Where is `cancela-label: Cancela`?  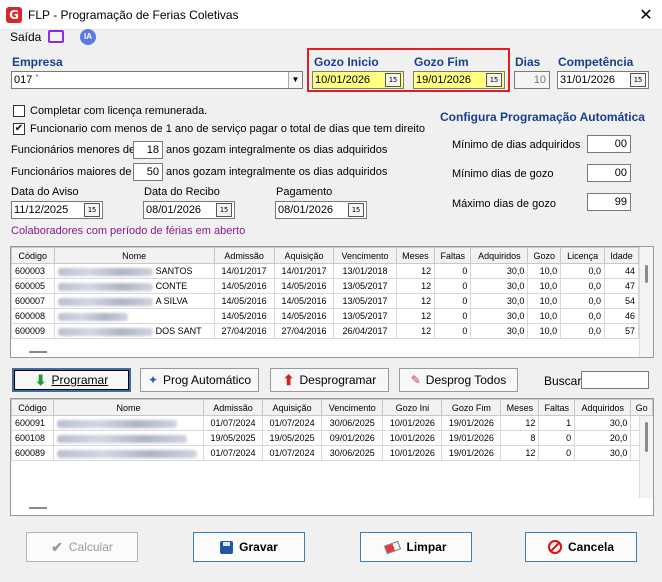 cancela-label: Cancela is located at coordinates (591, 547).